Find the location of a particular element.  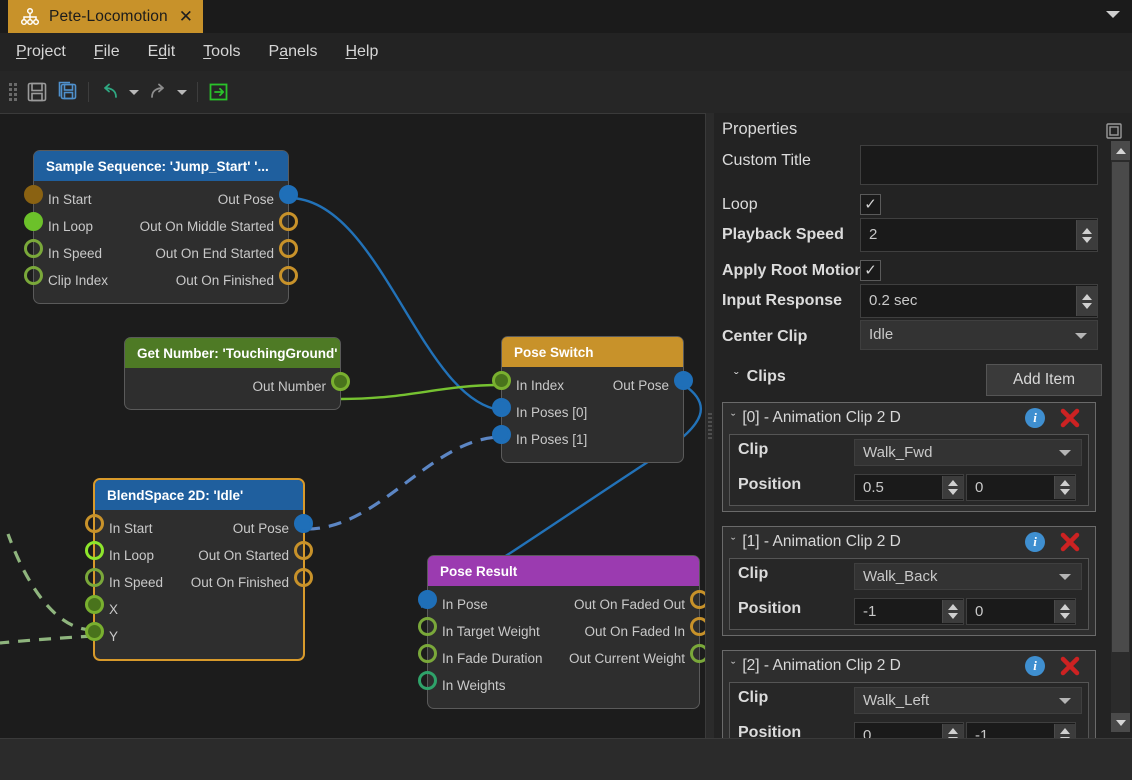

node-header: Pose Result is located at coordinates (563, 571).